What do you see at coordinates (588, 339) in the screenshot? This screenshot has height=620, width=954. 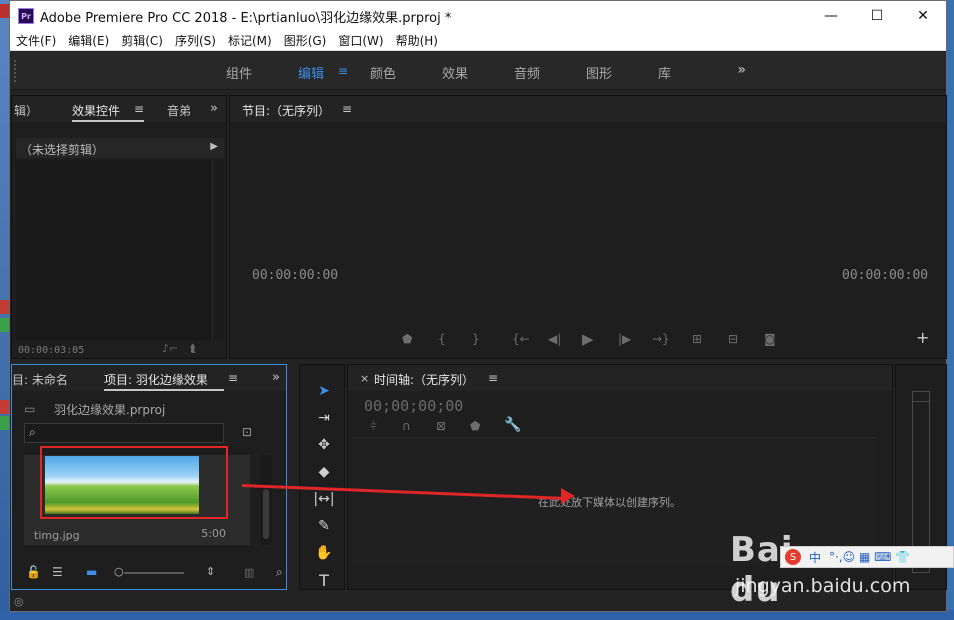 I see `play-icon: ▶` at bounding box center [588, 339].